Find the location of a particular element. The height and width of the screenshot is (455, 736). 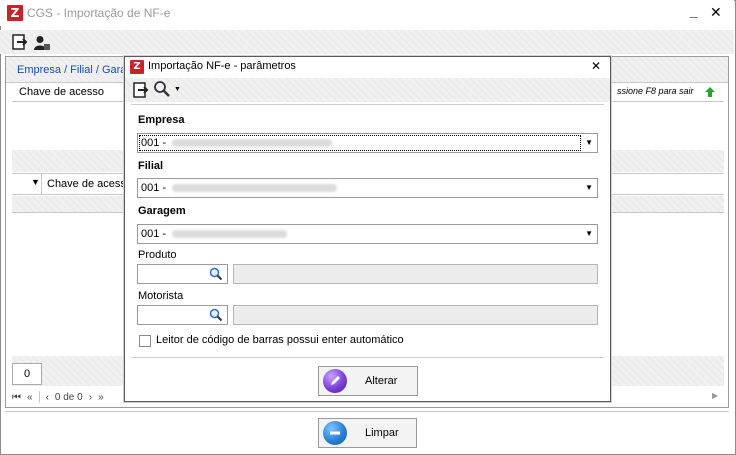

filial-label: Filial is located at coordinates (151, 166).